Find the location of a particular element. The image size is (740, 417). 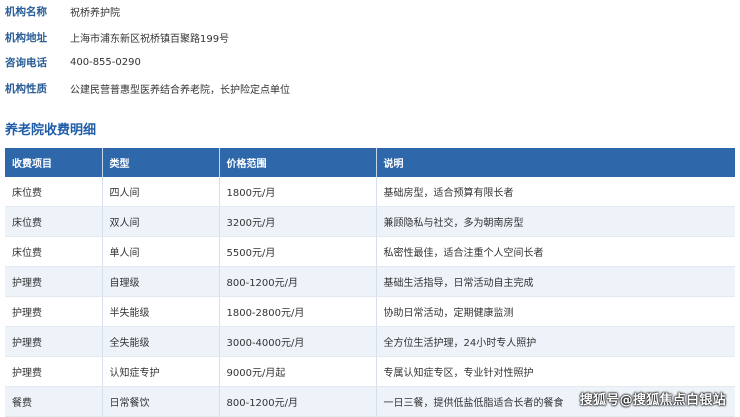

cell-type: 半失能级 is located at coordinates (161, 311).